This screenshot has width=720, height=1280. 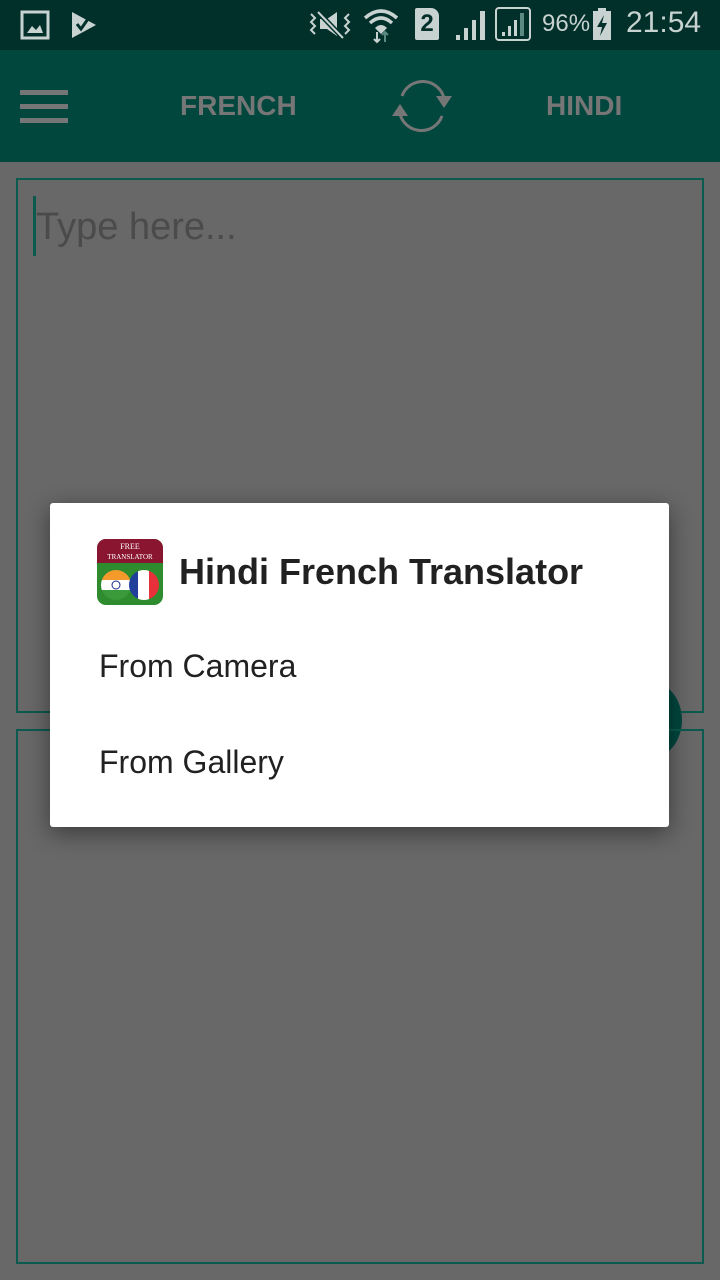 I want to click on signal-icon, so click(x=470, y=25).